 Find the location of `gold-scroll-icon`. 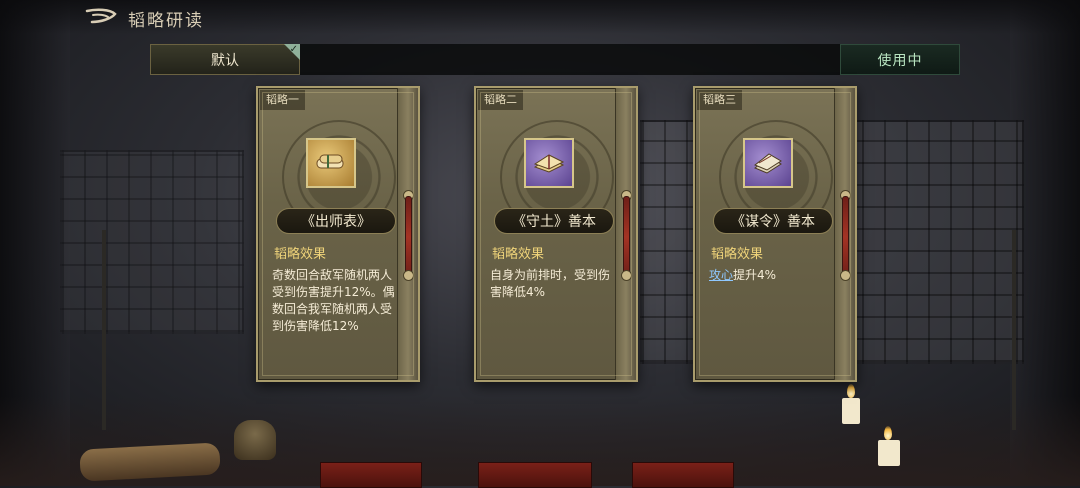

gold-scroll-icon is located at coordinates (331, 163).